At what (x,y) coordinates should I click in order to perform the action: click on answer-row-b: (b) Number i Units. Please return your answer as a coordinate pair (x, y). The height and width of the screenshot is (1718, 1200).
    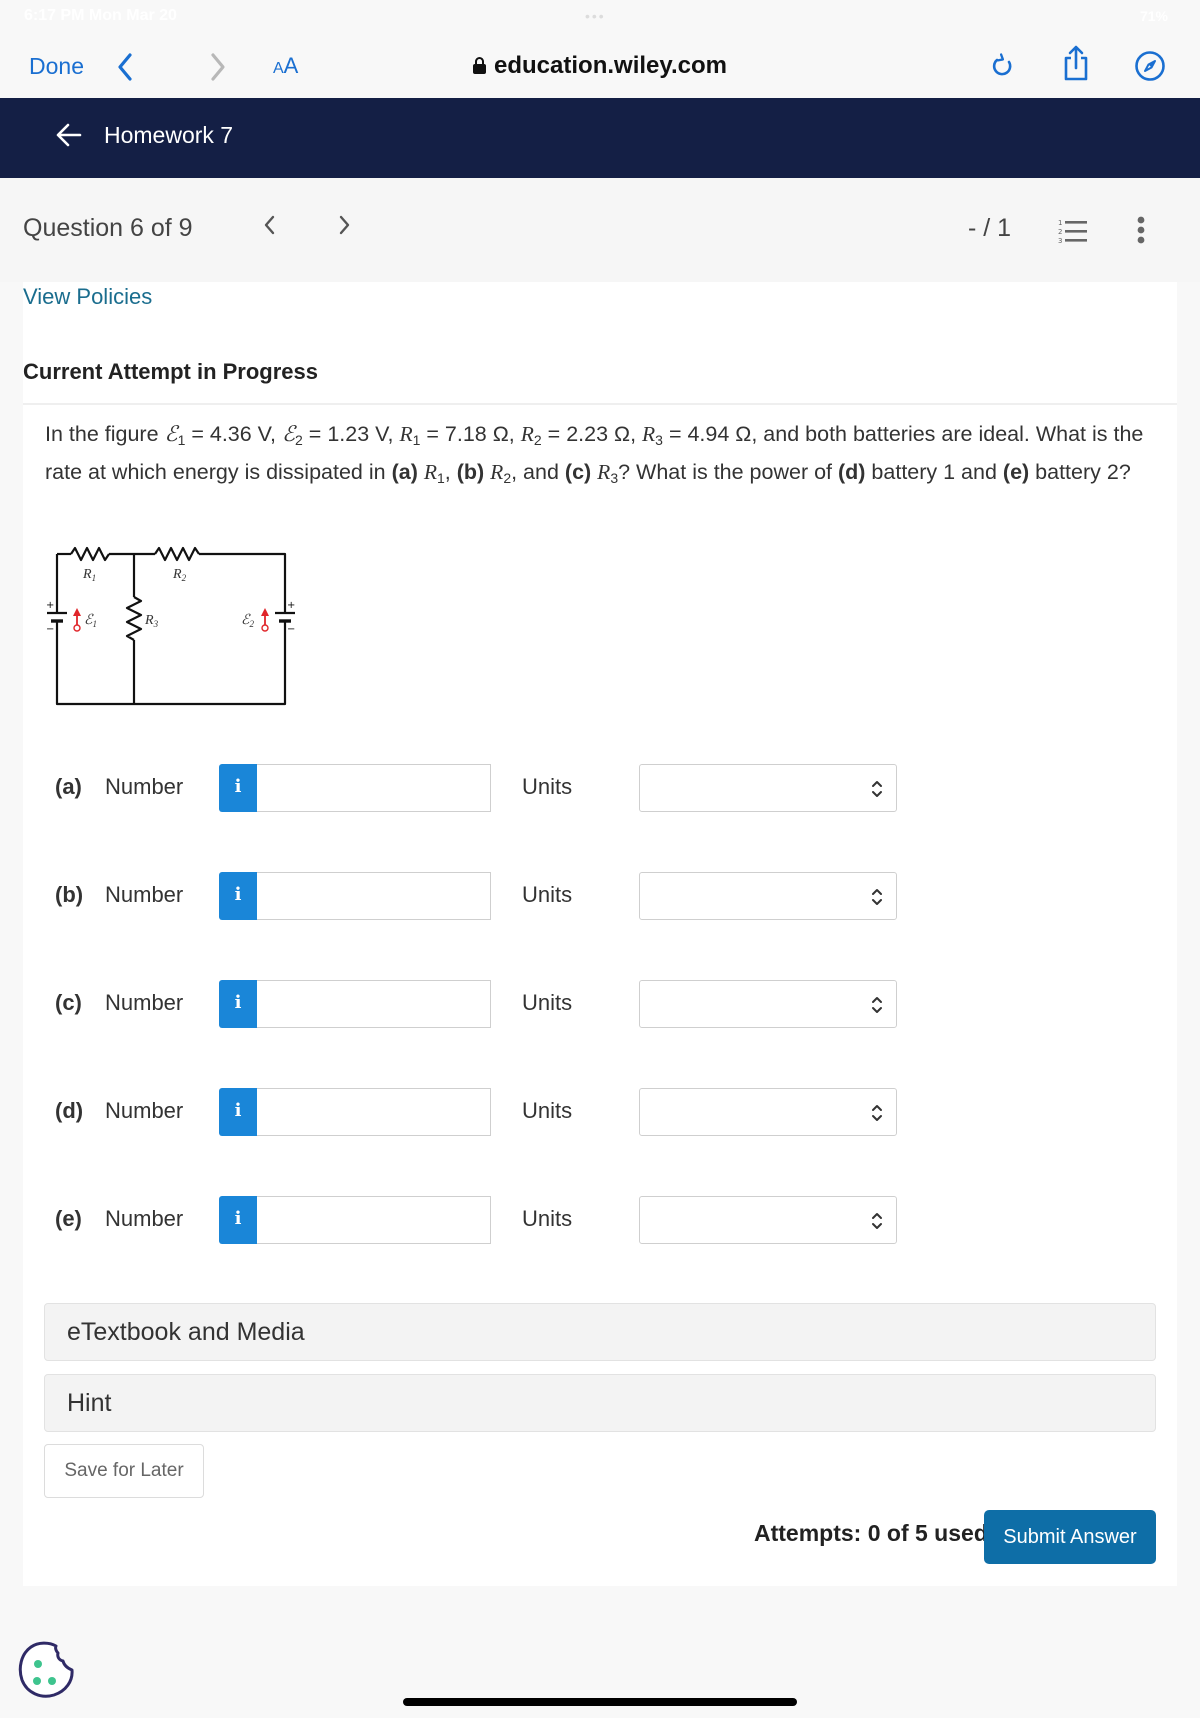
    Looking at the image, I should click on (476, 896).